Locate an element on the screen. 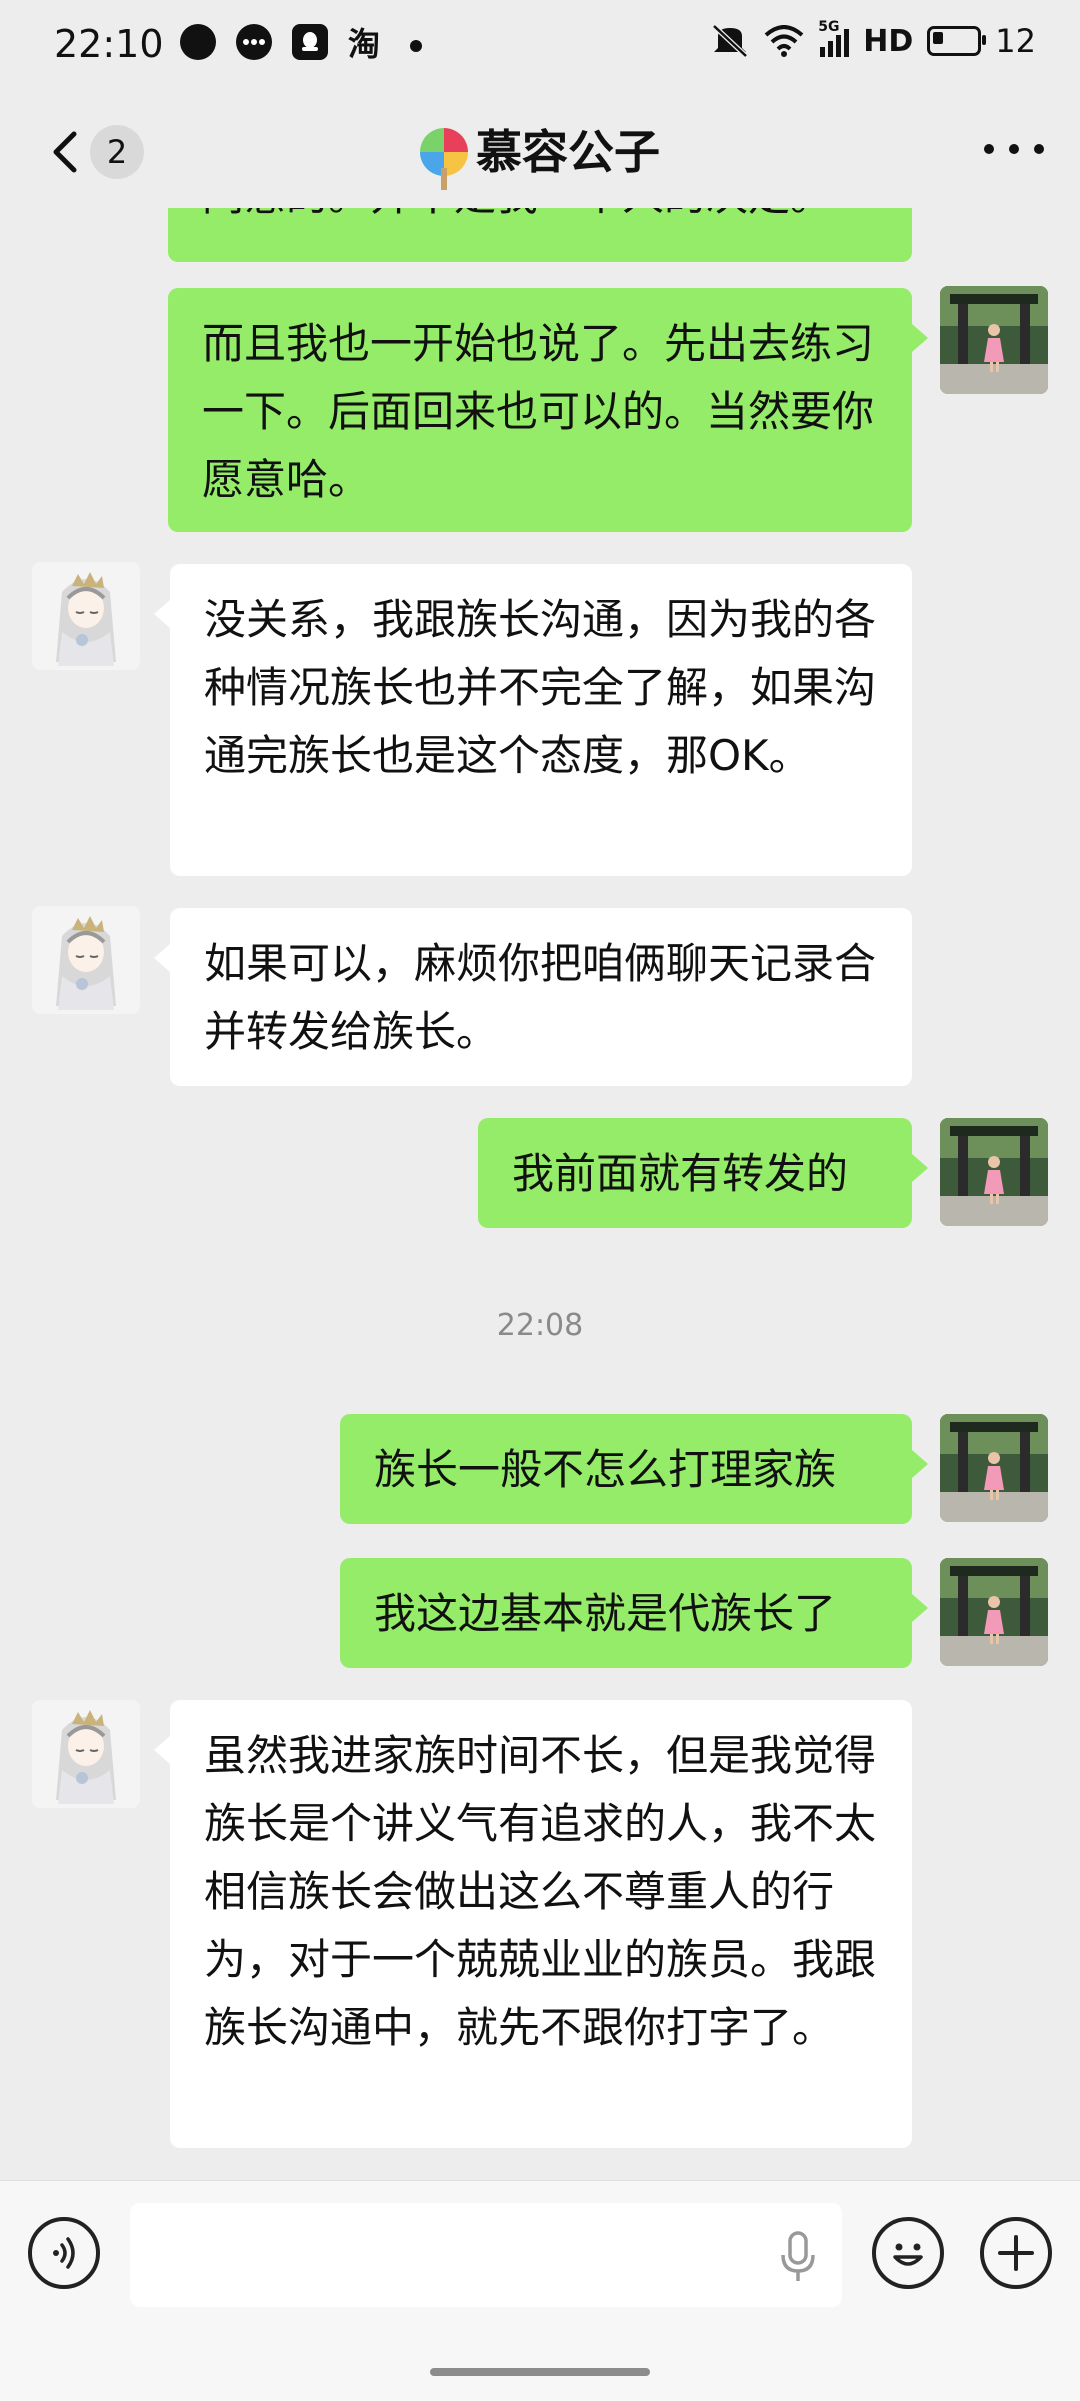 Image resolution: width=1080 pixels, height=2401 pixels. message-text: 如果可以，麻烦你把咱俩聊天记录合并转发给族长。 is located at coordinates (540, 997).